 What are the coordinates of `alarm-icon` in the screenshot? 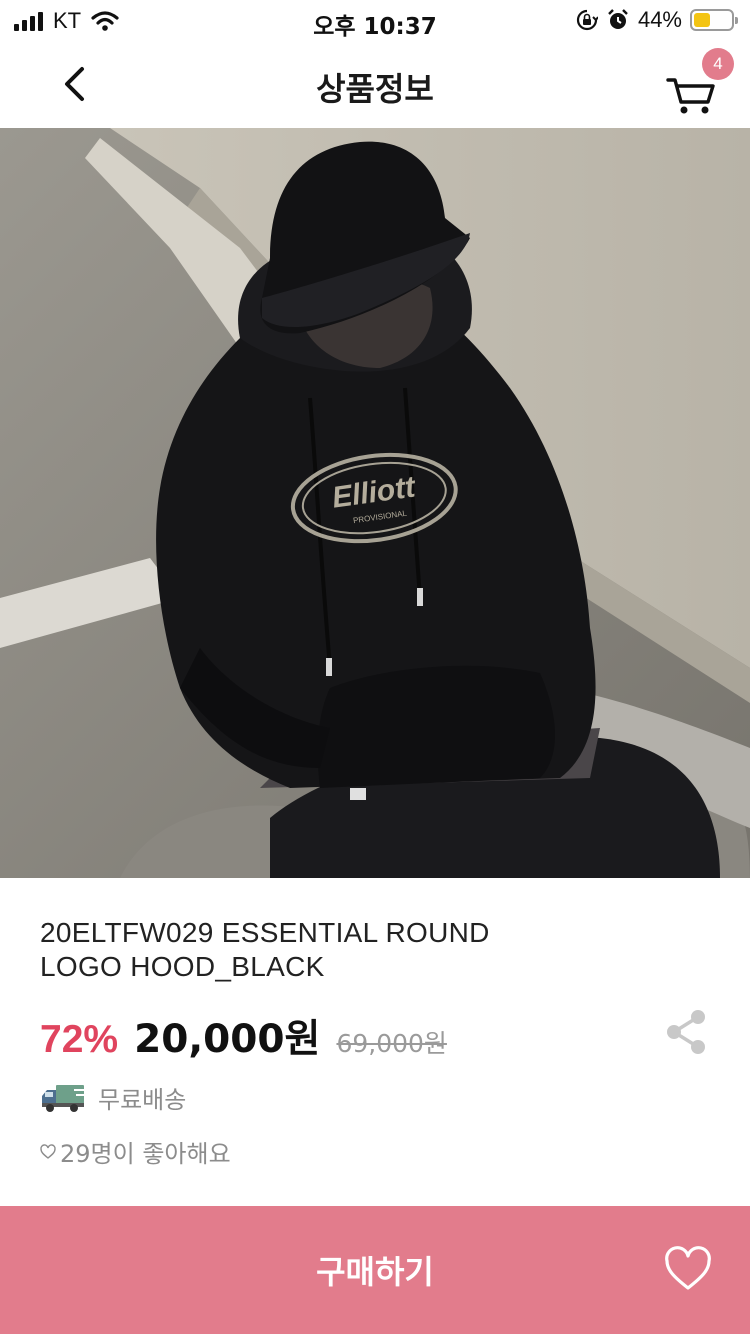 It's located at (618, 19).